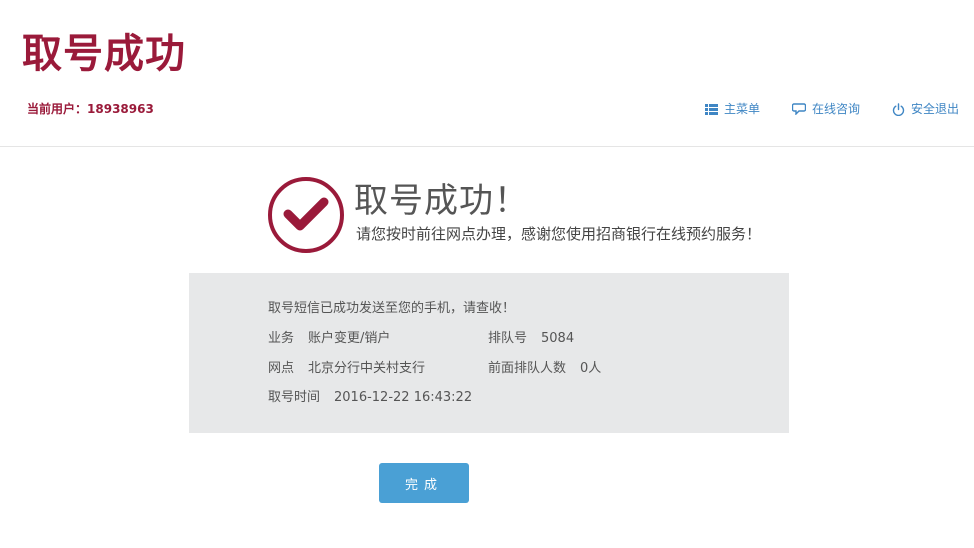  Describe the element at coordinates (741, 109) in the screenshot. I see `nav-main-menu-label: 主菜单` at that location.